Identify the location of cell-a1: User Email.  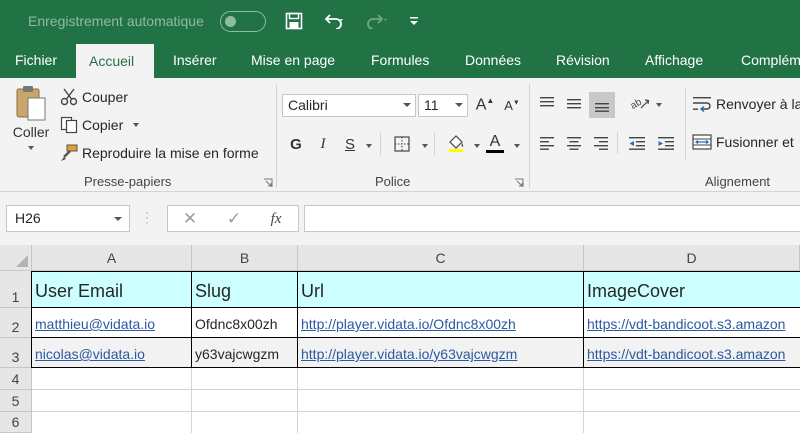
(112, 290).